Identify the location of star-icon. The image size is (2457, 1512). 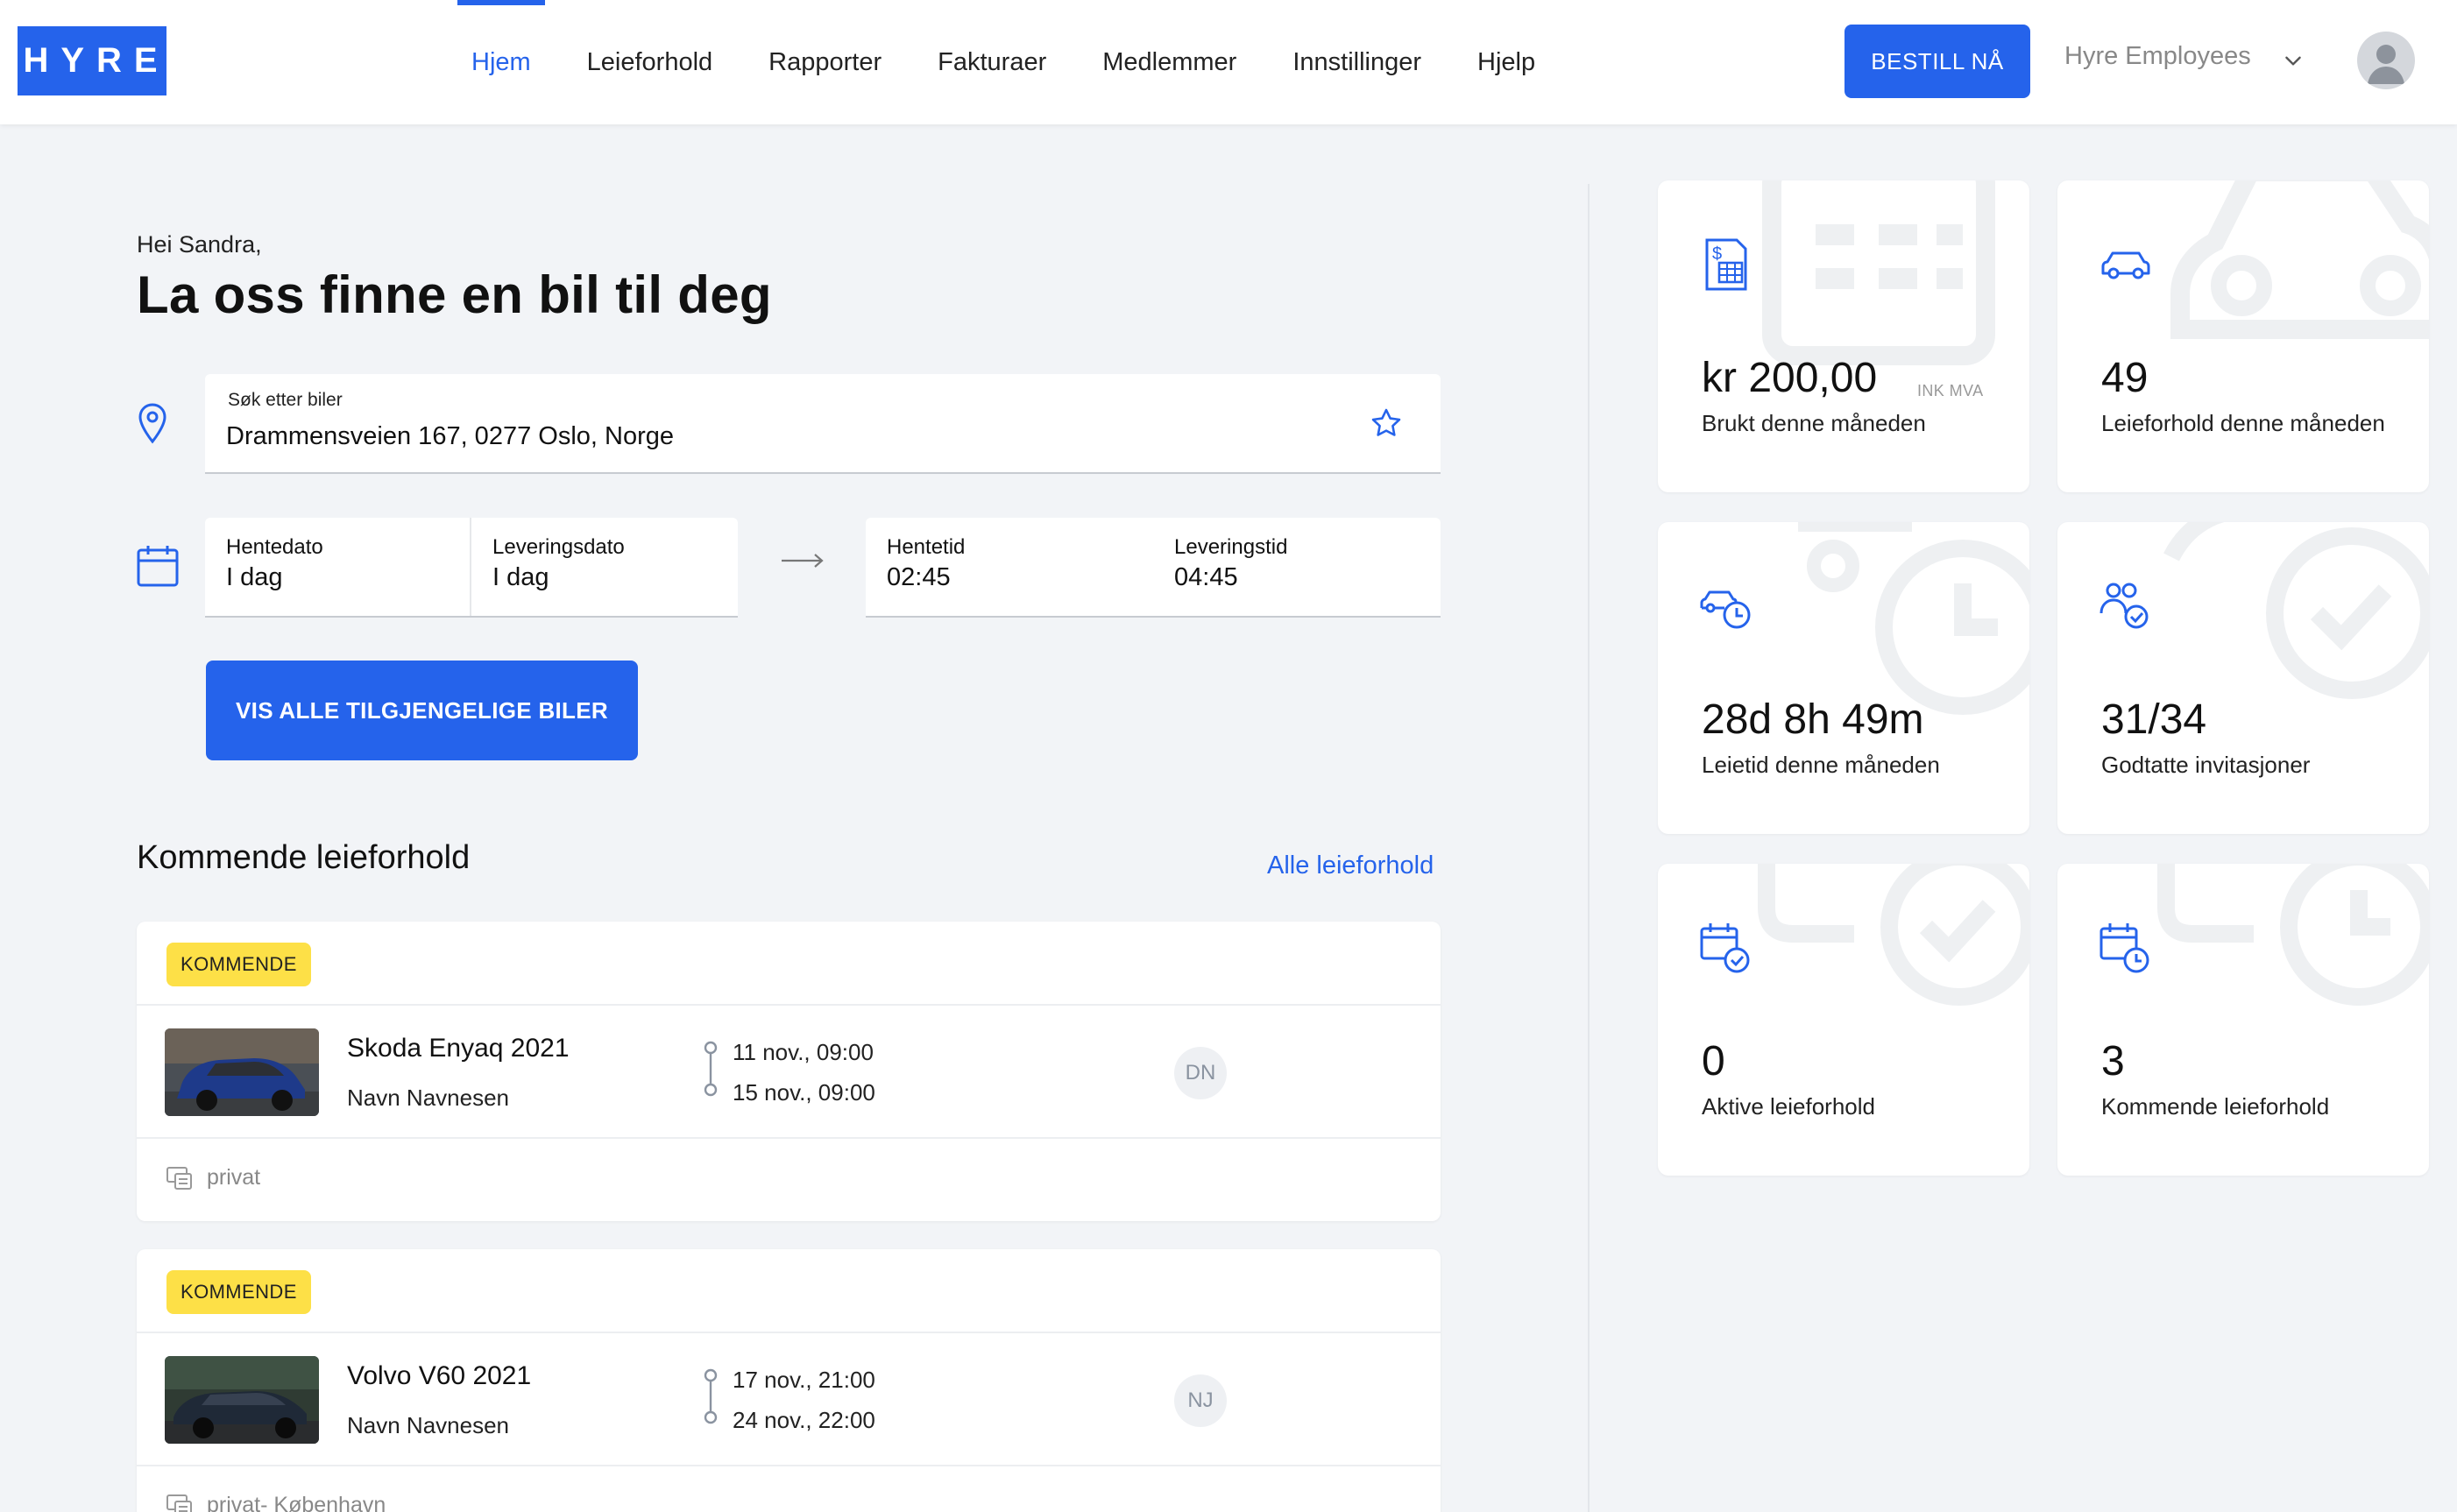
(1387, 423).